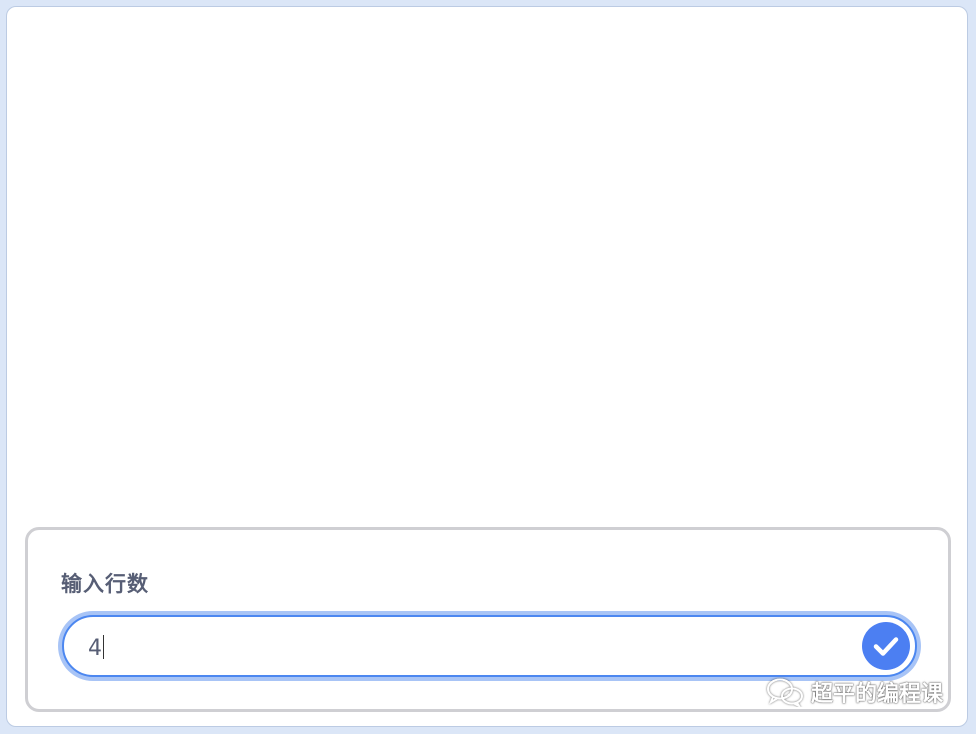  What do you see at coordinates (784, 692) in the screenshot?
I see `wechat-icon` at bounding box center [784, 692].